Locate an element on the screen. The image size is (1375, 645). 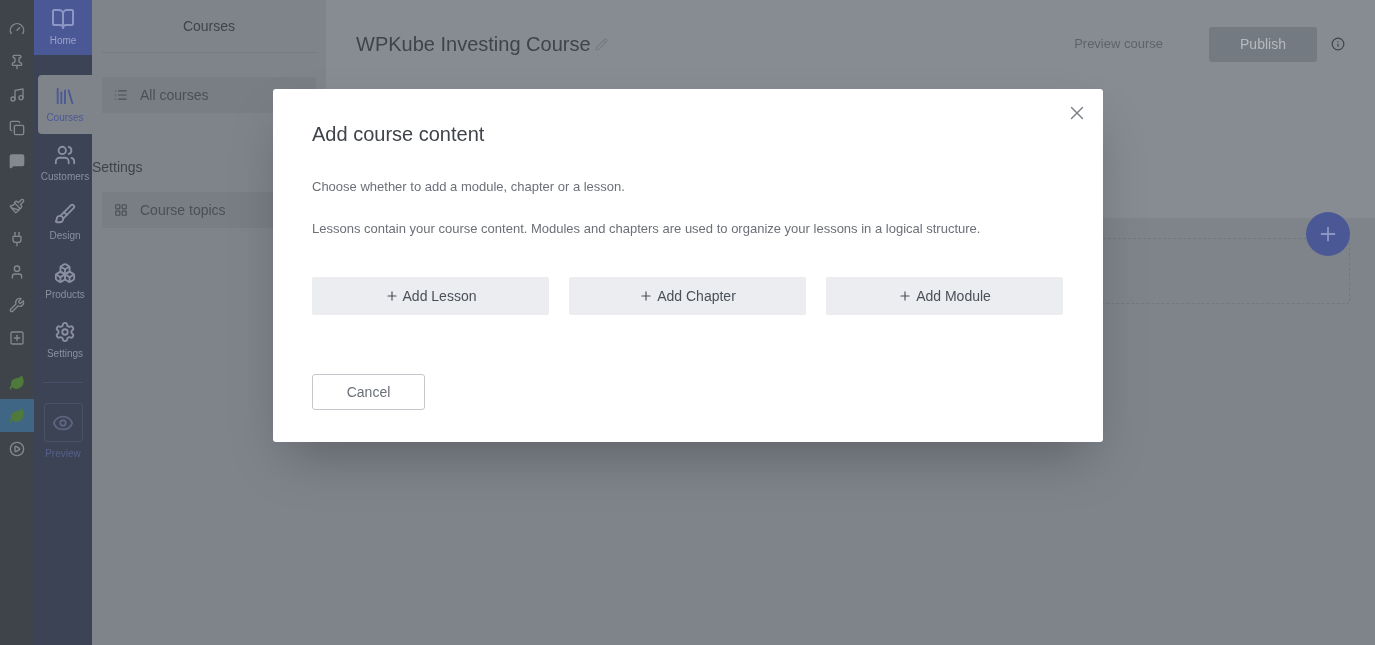
info-icon is located at coordinates (1338, 44).